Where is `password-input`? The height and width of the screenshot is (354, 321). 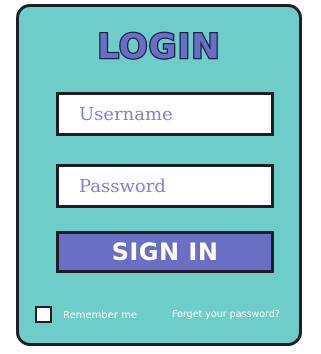
password-input is located at coordinates (165, 186).